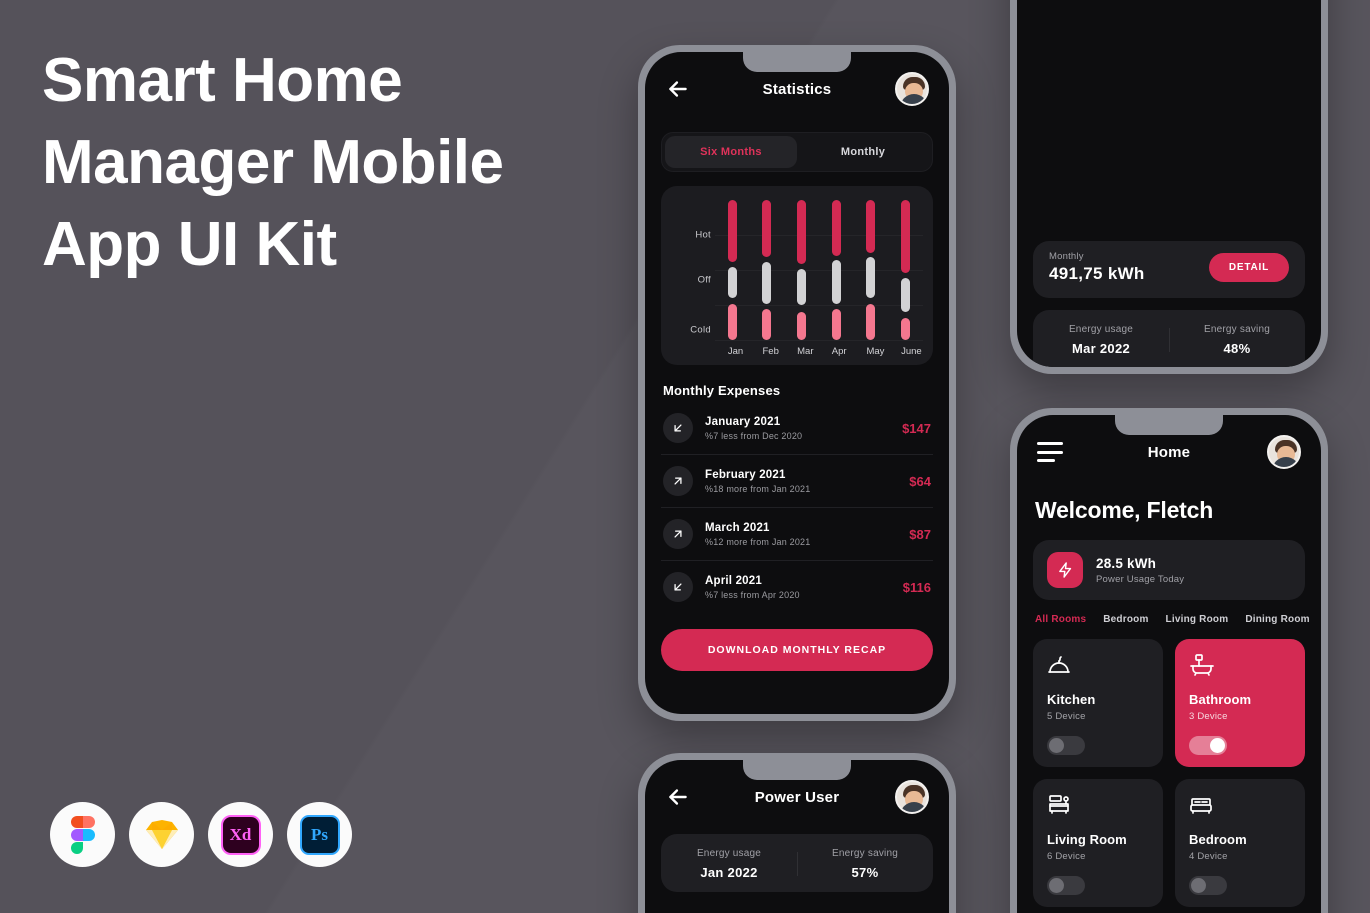  What do you see at coordinates (863, 152) in the screenshot?
I see `tab-monthly: Monthly` at bounding box center [863, 152].